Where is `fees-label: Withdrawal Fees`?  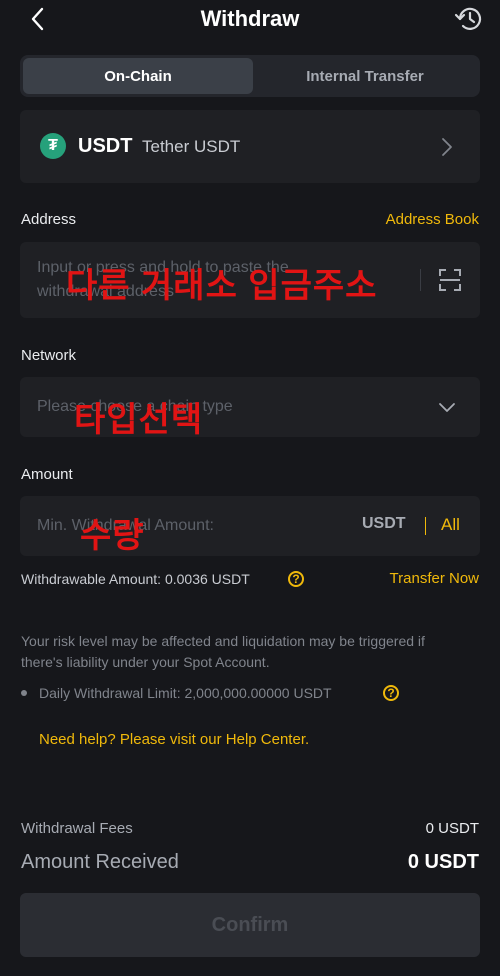
fees-label: Withdrawal Fees is located at coordinates (77, 828).